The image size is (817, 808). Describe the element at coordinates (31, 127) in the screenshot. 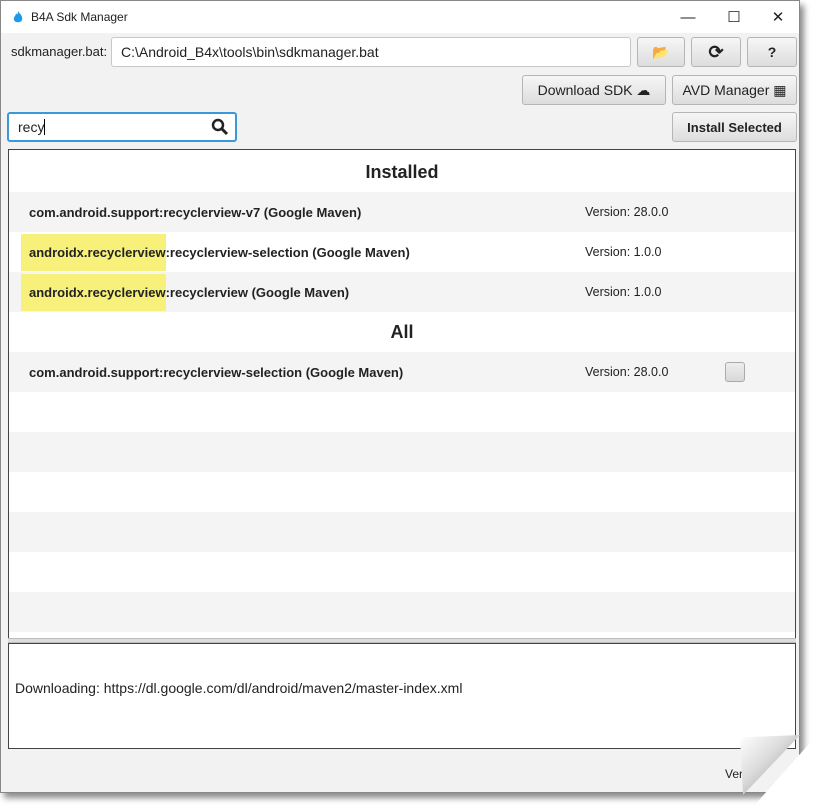

I see `search-value: recy` at that location.